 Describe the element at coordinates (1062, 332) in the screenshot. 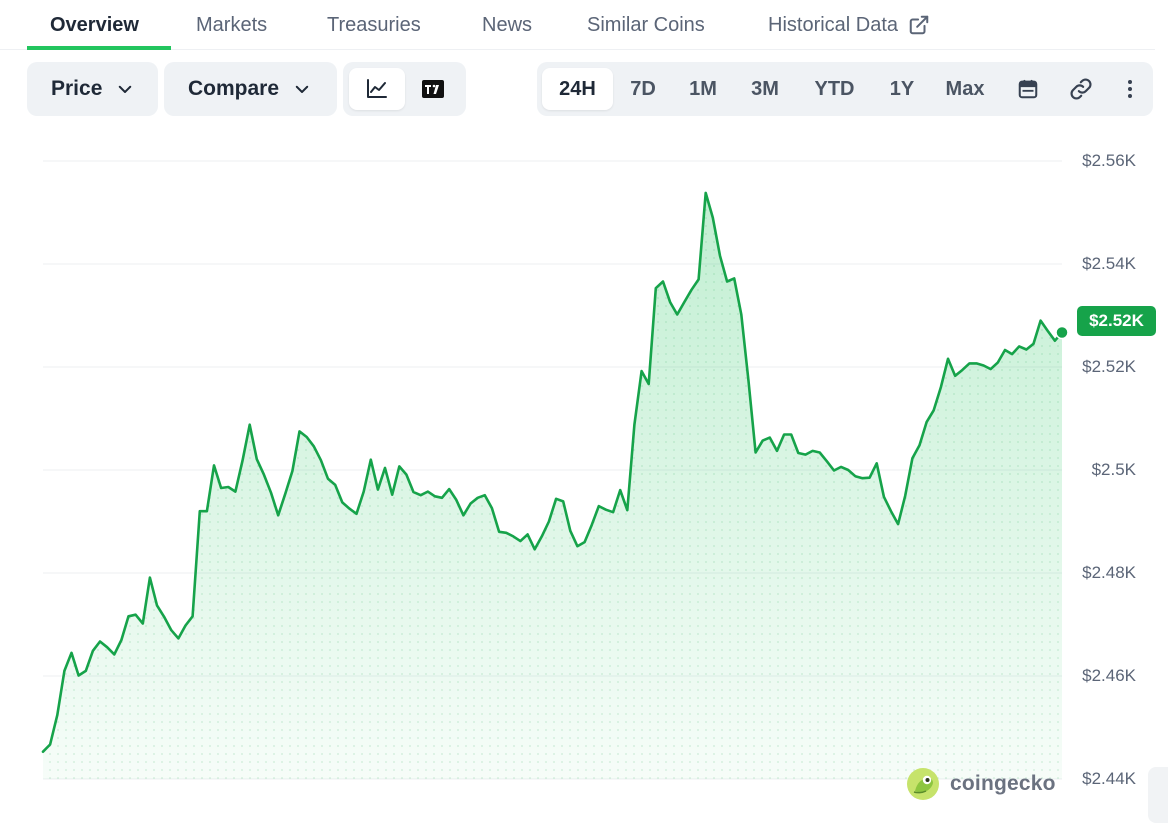

I see `current-price-dot` at that location.